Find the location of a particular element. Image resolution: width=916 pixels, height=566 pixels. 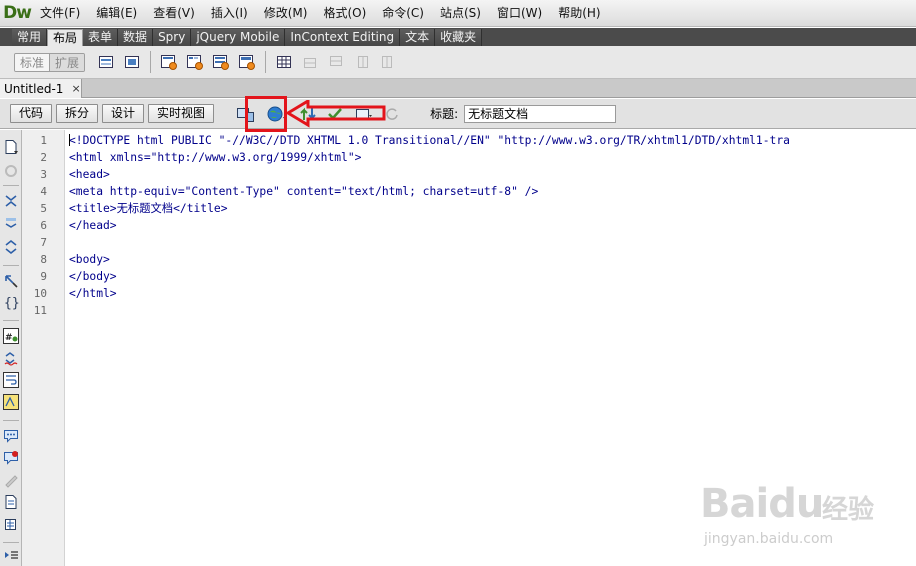

baidu-jingyan-watermark: Baidu 经验 jingyan.baidu.com is located at coordinates (800, 521).